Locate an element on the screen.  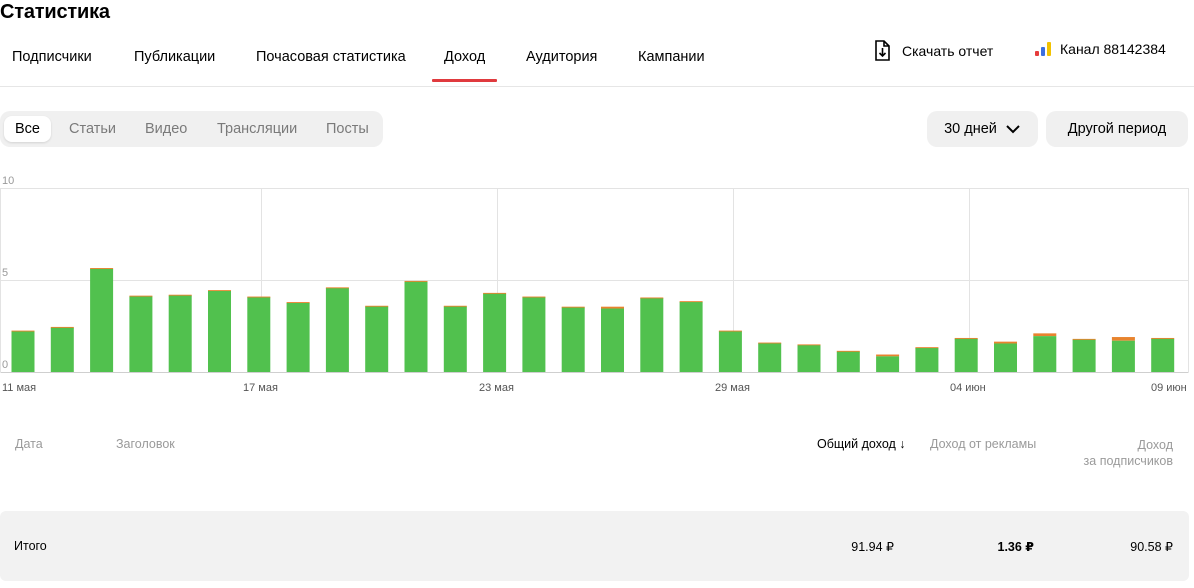
tab-audience: Аудитория is located at coordinates (561, 57).